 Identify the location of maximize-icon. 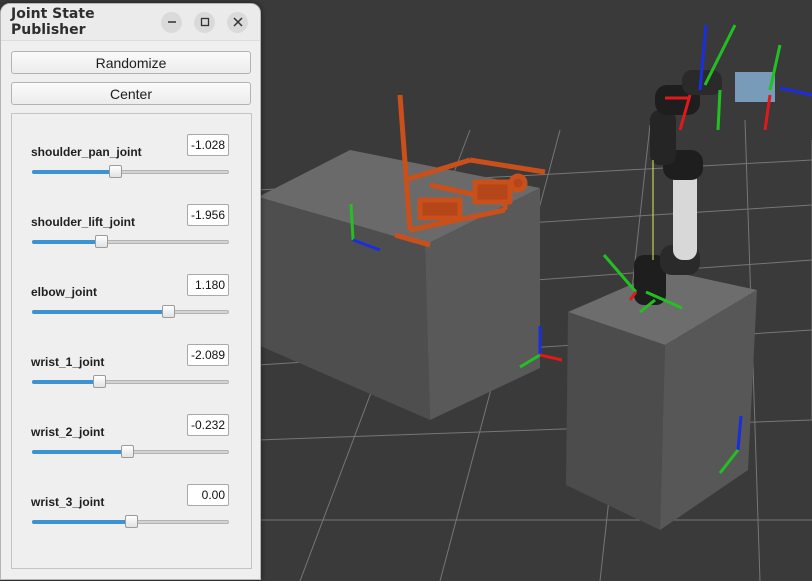
(204, 22).